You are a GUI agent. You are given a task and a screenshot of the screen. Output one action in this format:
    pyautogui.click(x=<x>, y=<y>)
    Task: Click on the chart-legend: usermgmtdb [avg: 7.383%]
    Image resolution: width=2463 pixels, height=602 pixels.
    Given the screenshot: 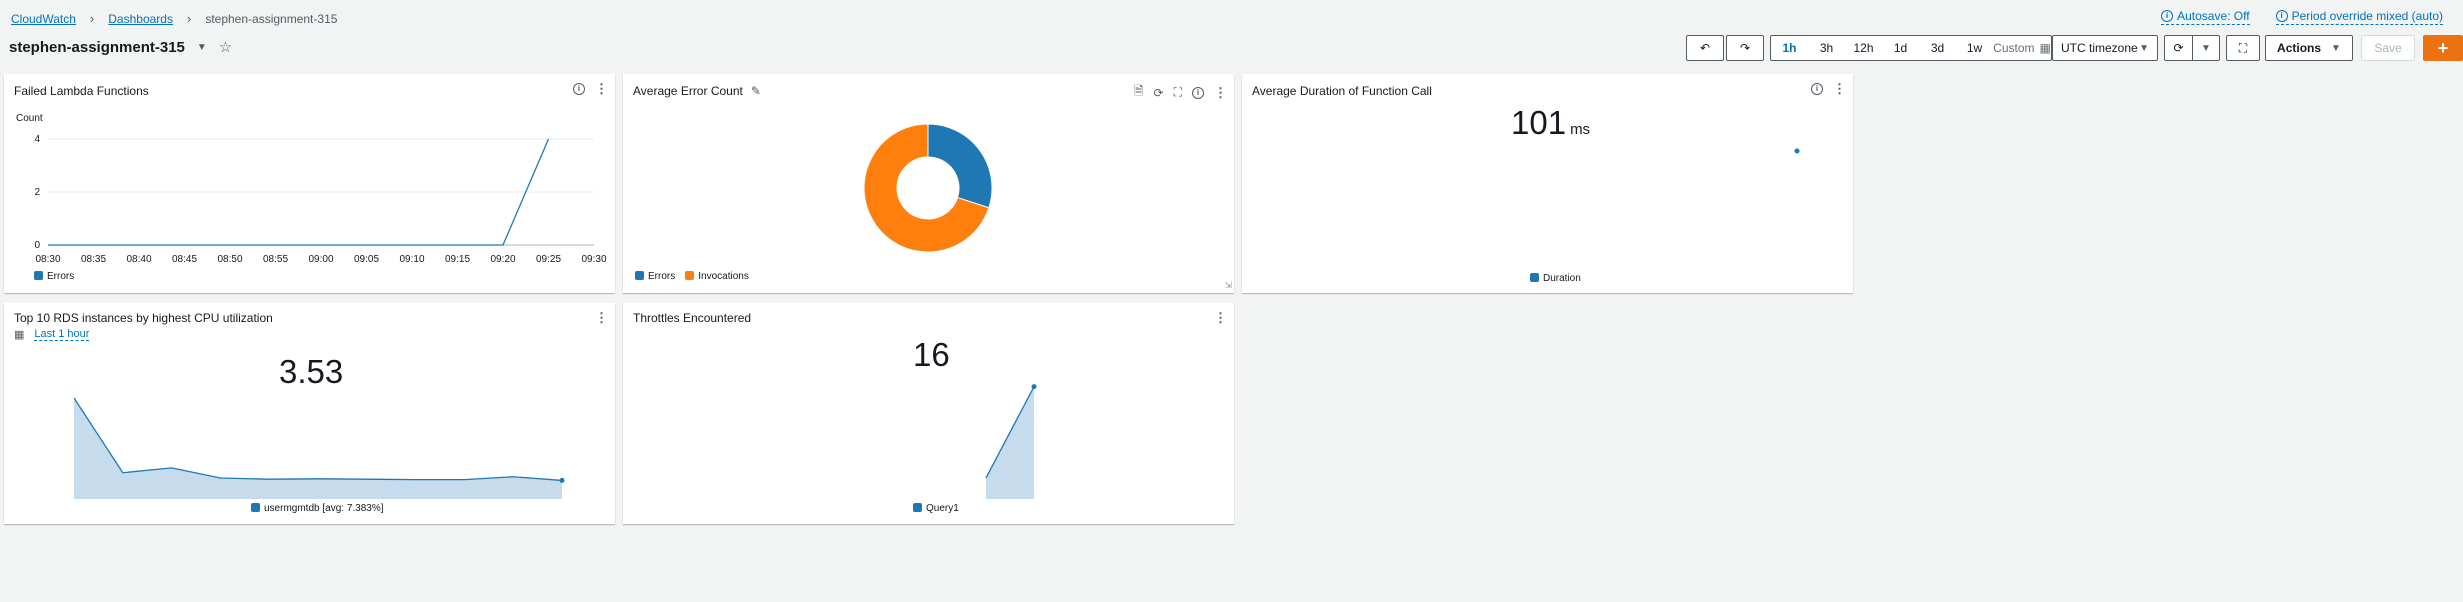 What is the action you would take?
    pyautogui.click(x=317, y=508)
    